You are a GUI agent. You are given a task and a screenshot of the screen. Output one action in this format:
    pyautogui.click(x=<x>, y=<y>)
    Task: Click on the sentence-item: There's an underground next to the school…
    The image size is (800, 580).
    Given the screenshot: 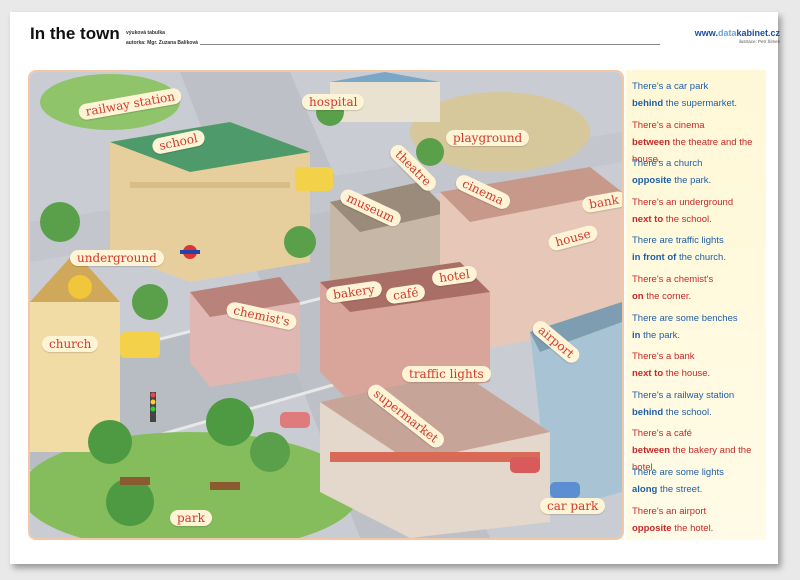 What is the action you would take?
    pyautogui.click(x=699, y=211)
    